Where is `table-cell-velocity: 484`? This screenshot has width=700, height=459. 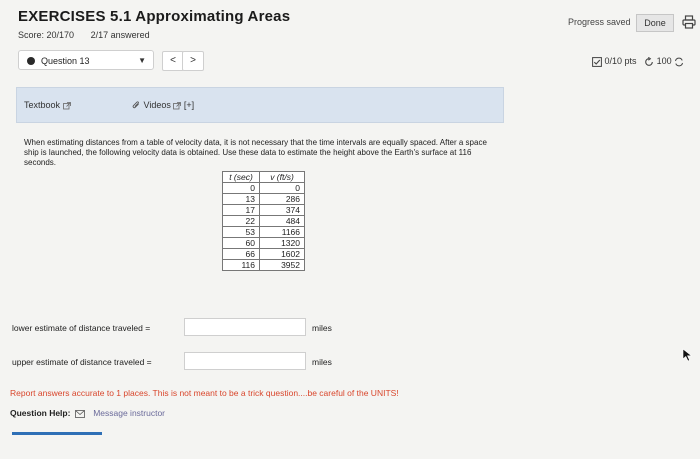 table-cell-velocity: 484 is located at coordinates (282, 221).